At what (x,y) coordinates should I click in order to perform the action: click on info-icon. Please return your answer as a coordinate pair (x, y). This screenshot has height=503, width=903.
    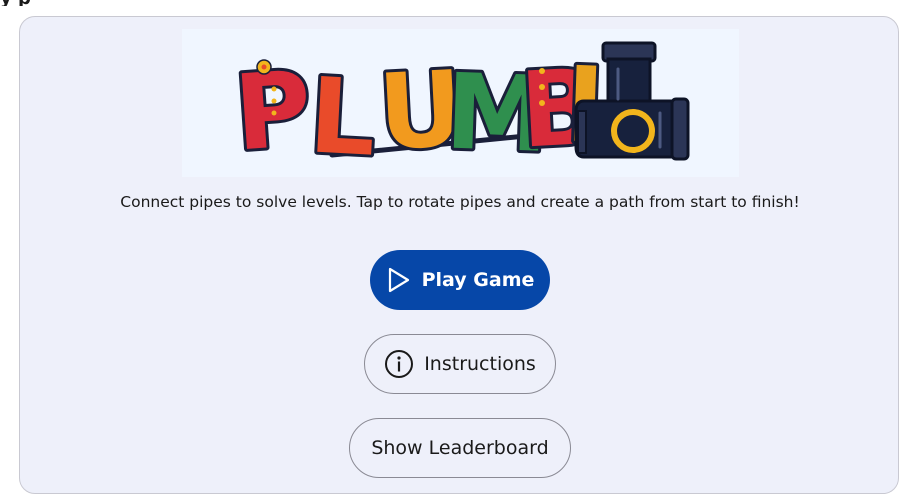
    Looking at the image, I should click on (399, 364).